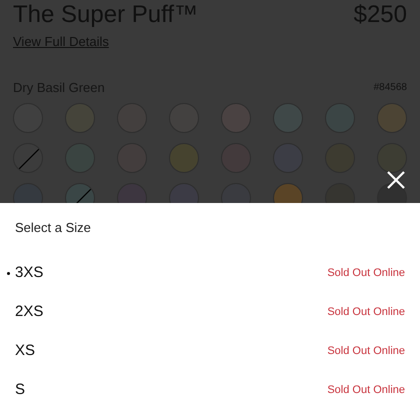  I want to click on size-option: 2XS, so click(29, 312).